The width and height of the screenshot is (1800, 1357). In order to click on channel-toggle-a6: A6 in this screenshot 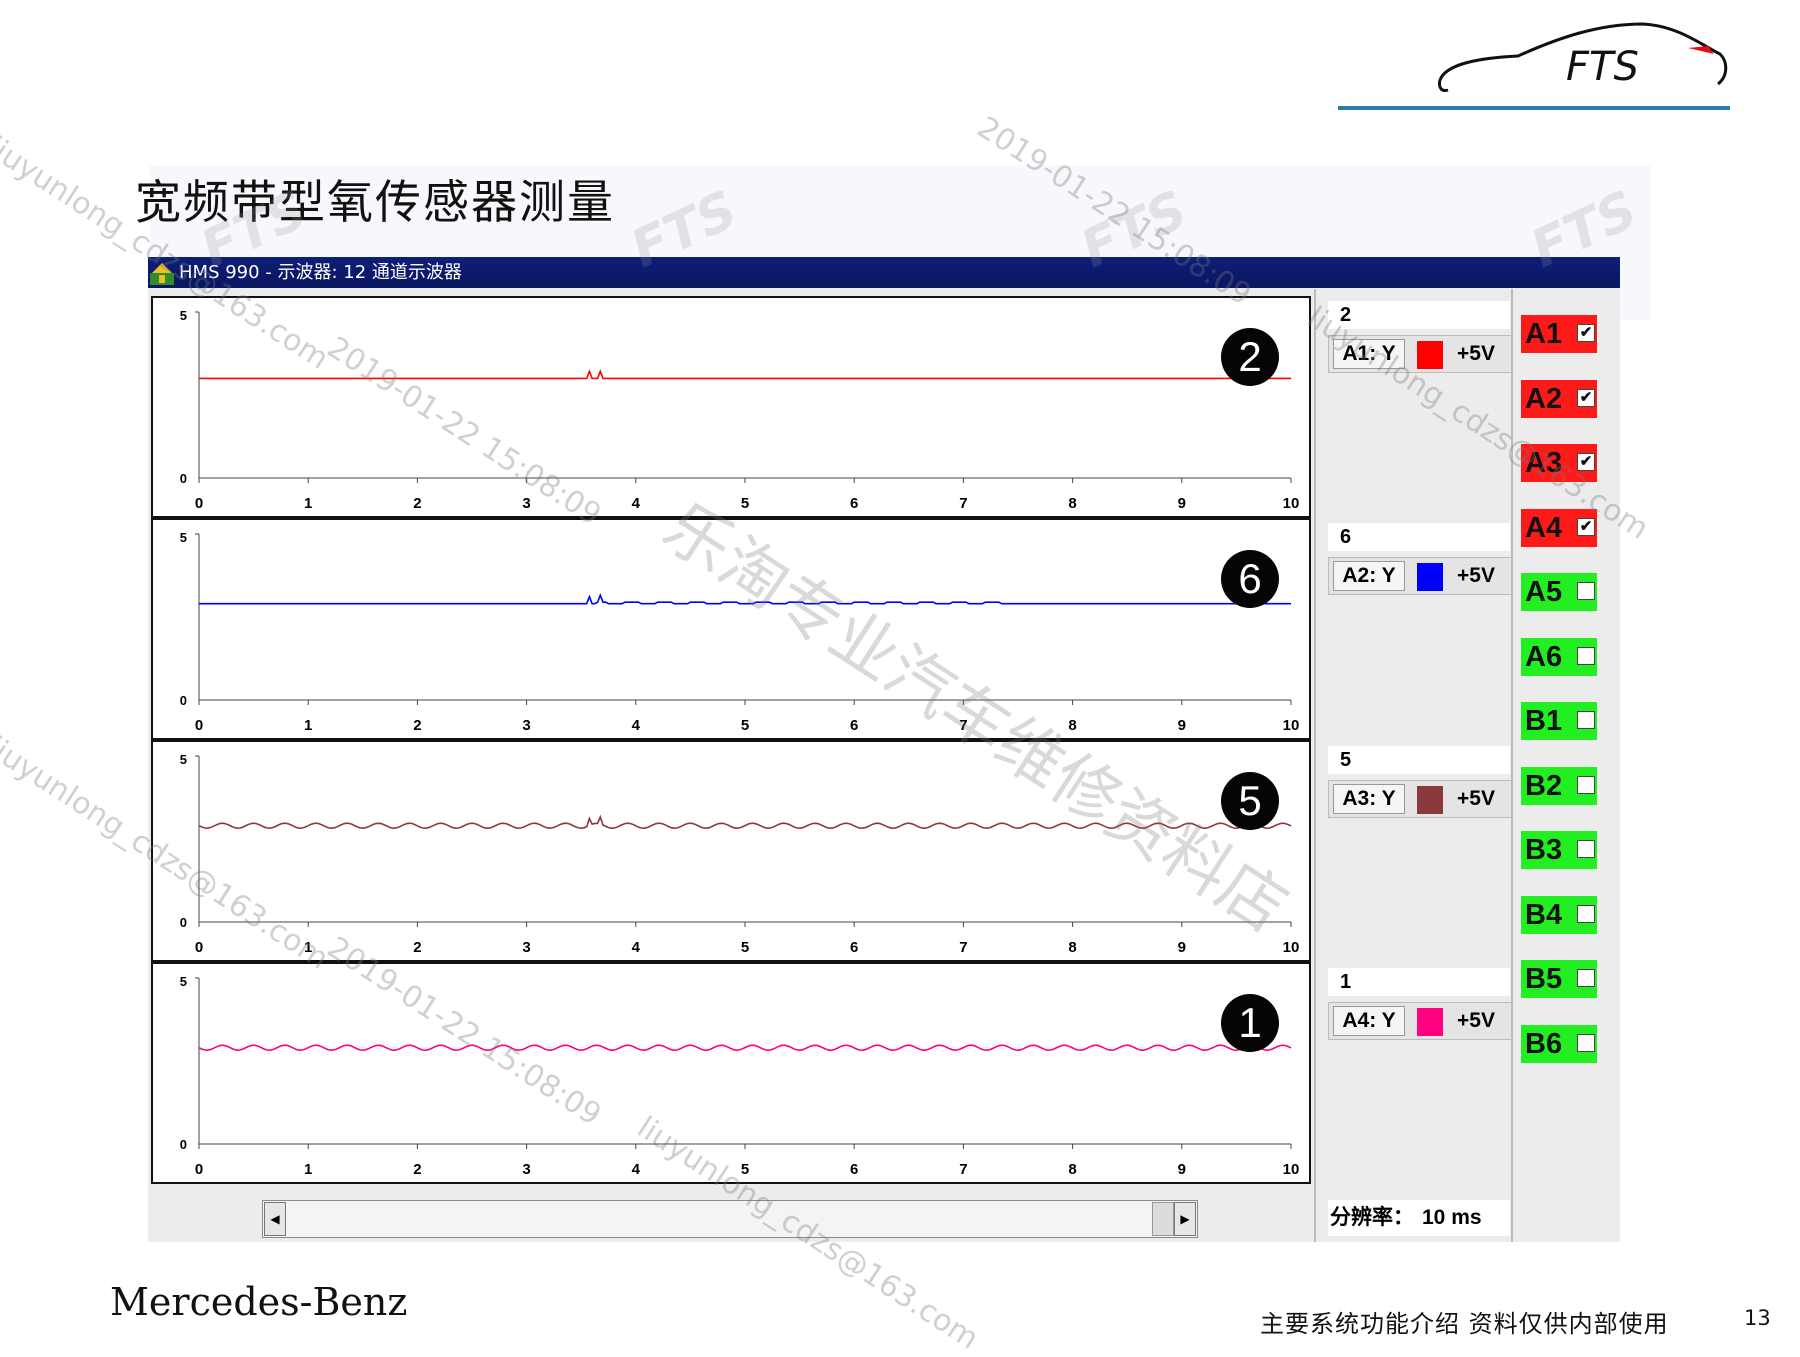, I will do `click(1559, 656)`.